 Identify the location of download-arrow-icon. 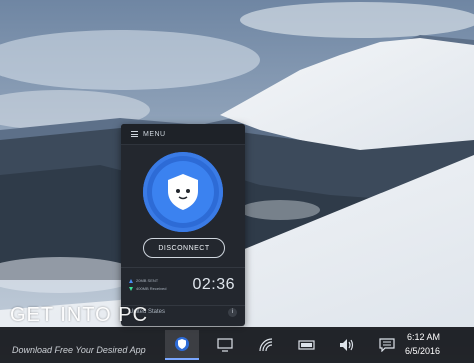
(131, 288).